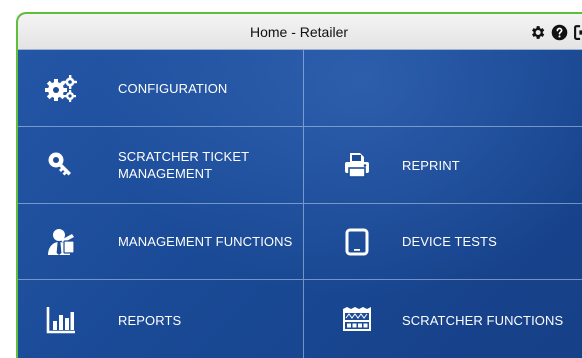 The width and height of the screenshot is (582, 358). I want to click on management-functions-tile: MANAGEMENT FUNCTIONS, so click(161, 242).